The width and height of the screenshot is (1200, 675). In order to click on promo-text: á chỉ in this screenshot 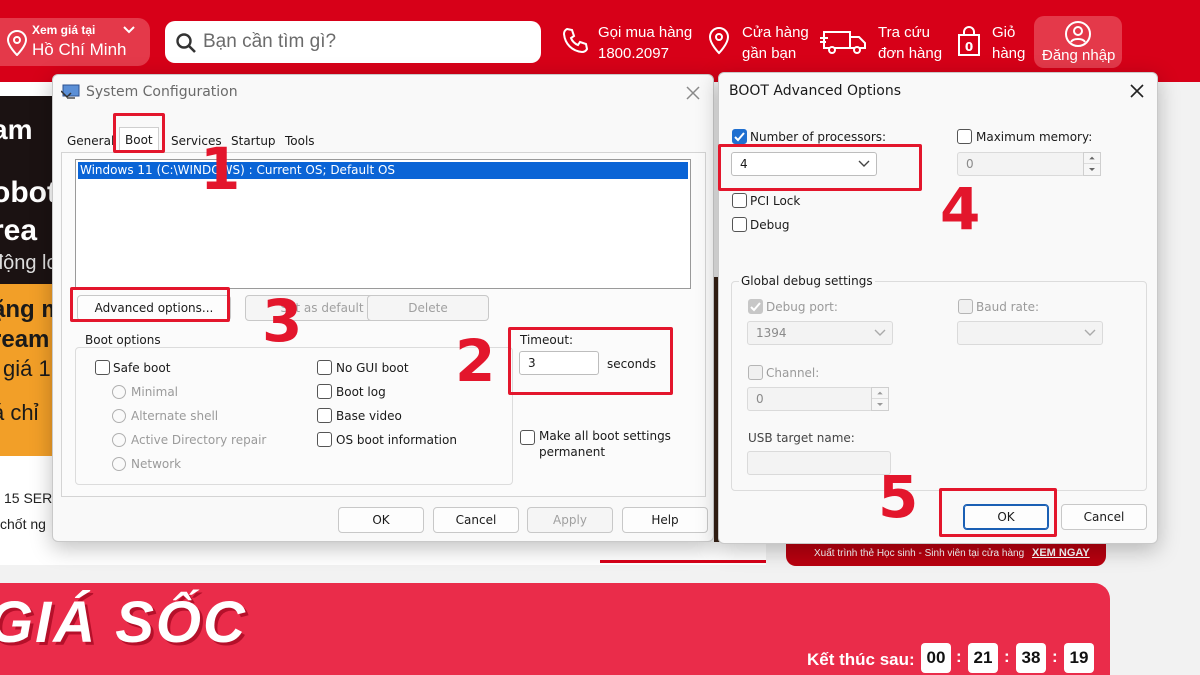, I will do `click(19, 412)`.